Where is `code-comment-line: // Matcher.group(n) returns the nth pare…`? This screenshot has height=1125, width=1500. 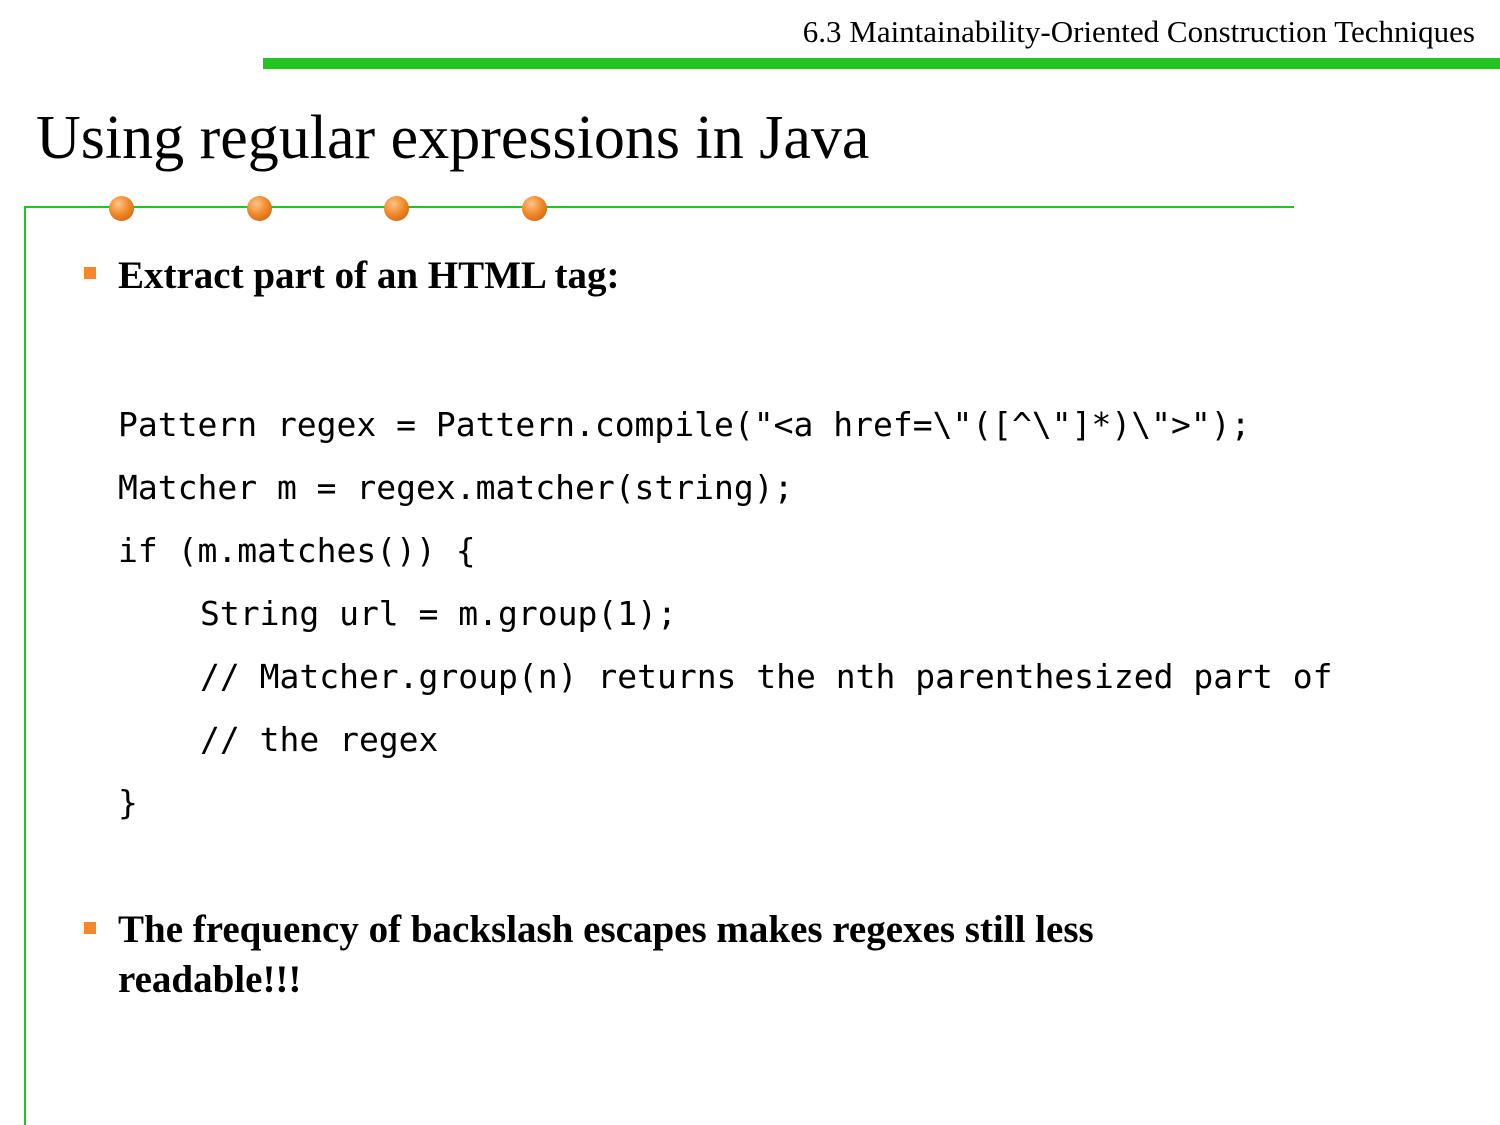 code-comment-line: // Matcher.group(n) returns the nth pare… is located at coordinates (766, 676).